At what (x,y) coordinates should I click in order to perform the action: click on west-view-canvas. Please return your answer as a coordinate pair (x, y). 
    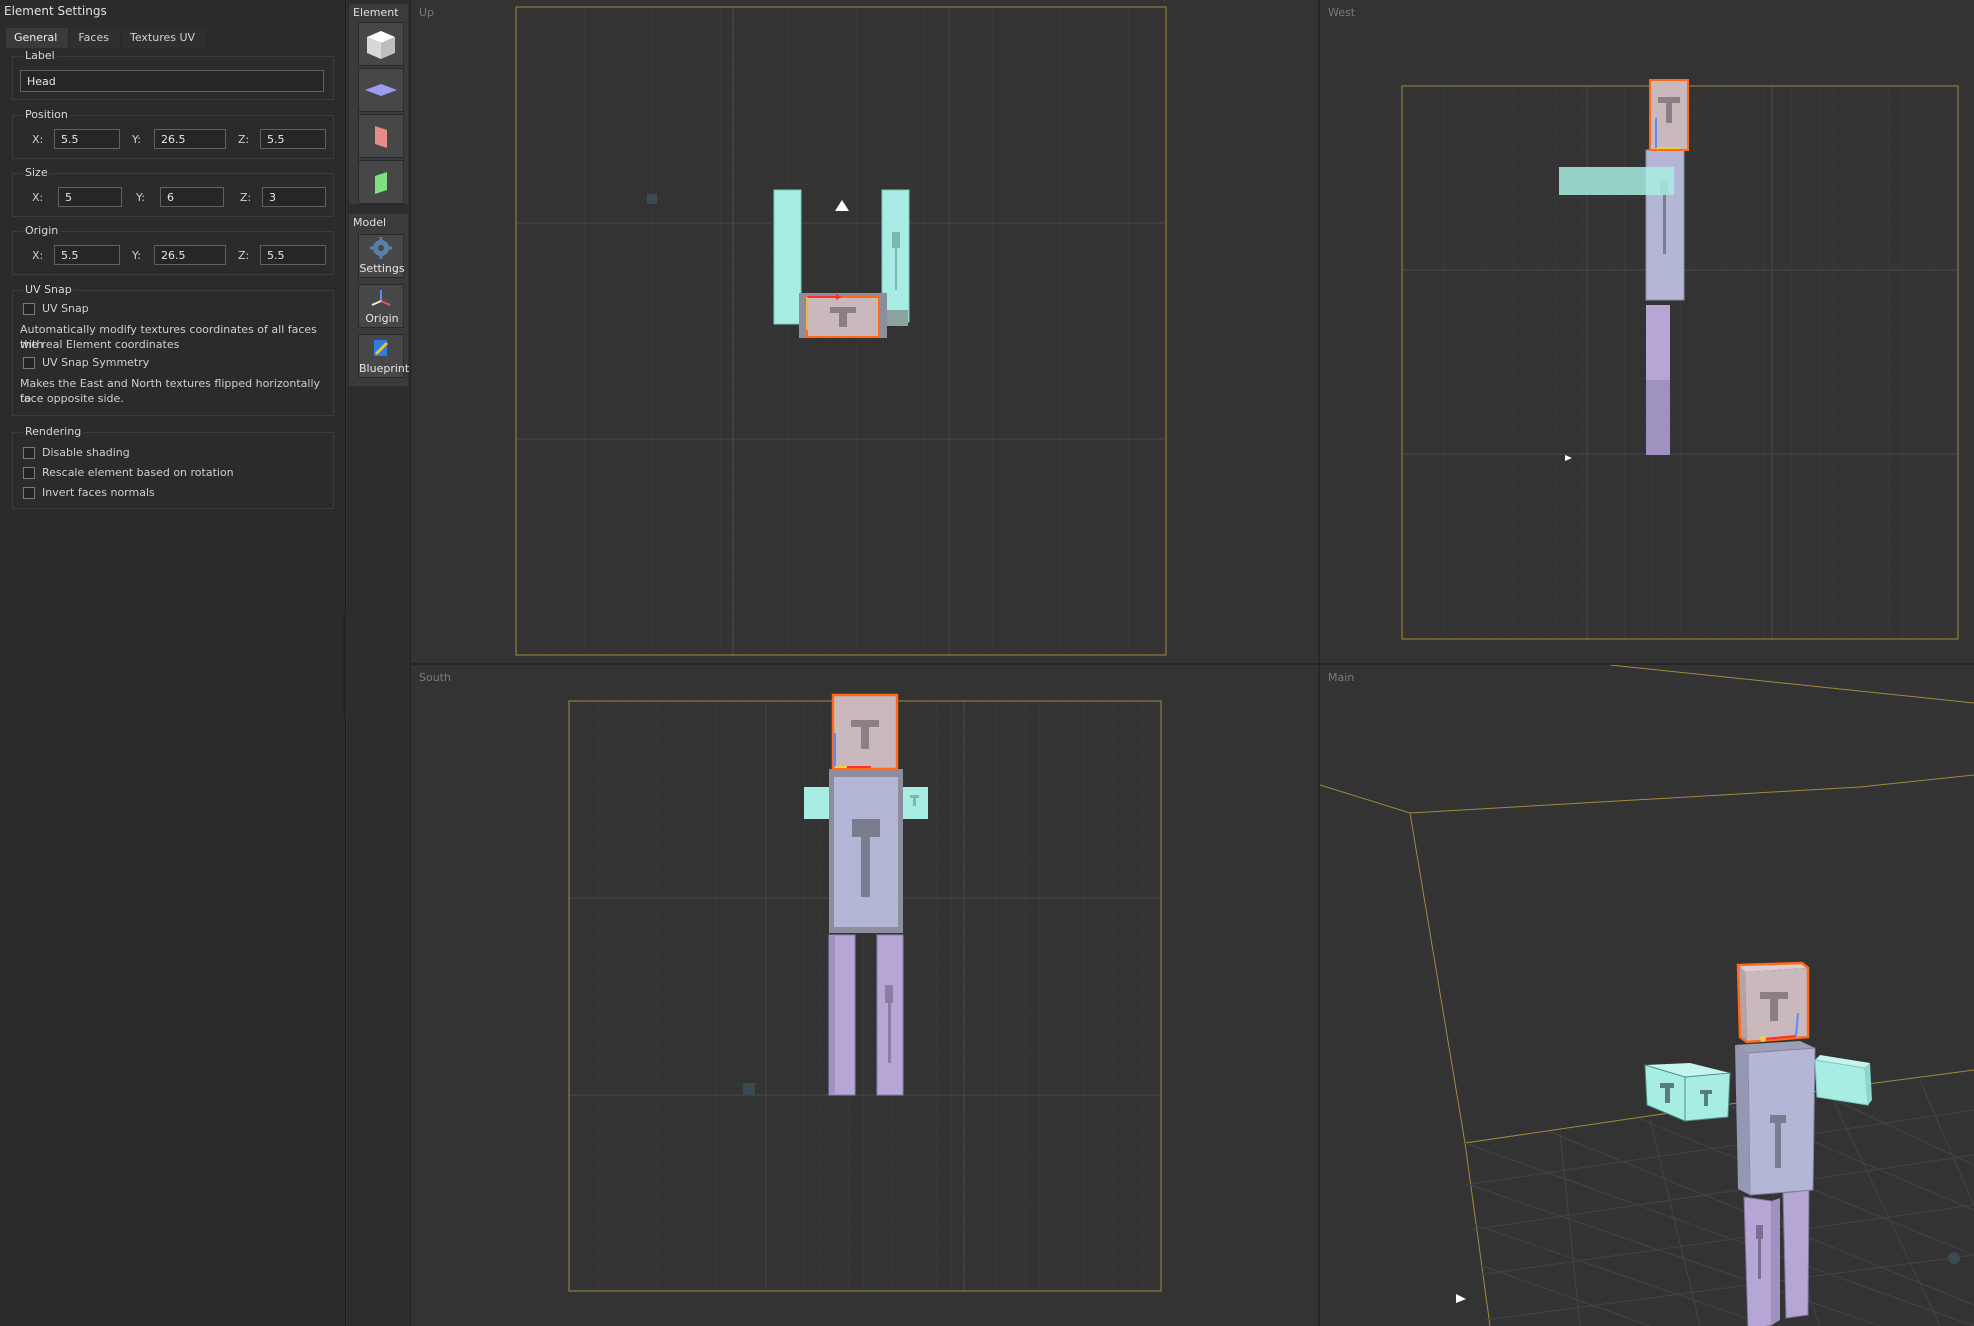
    Looking at the image, I should click on (1680, 359).